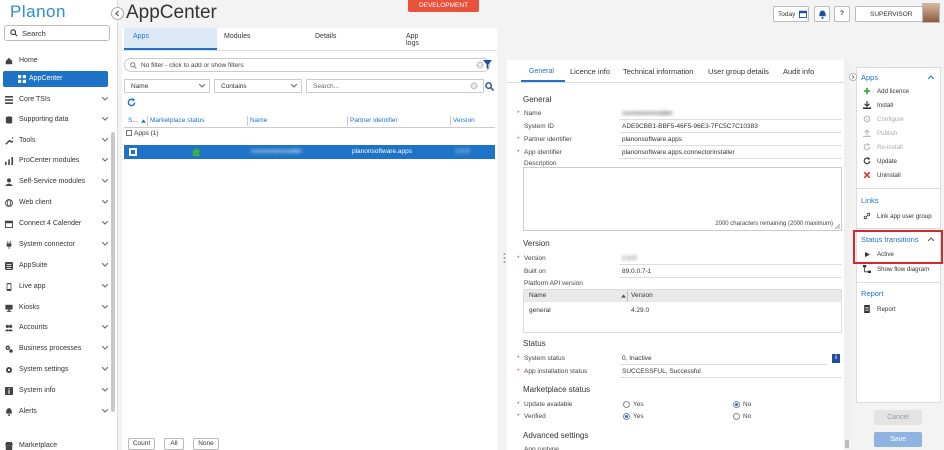 The image size is (944, 450). What do you see at coordinates (206, 444) in the screenshot?
I see `none-button: None` at bounding box center [206, 444].